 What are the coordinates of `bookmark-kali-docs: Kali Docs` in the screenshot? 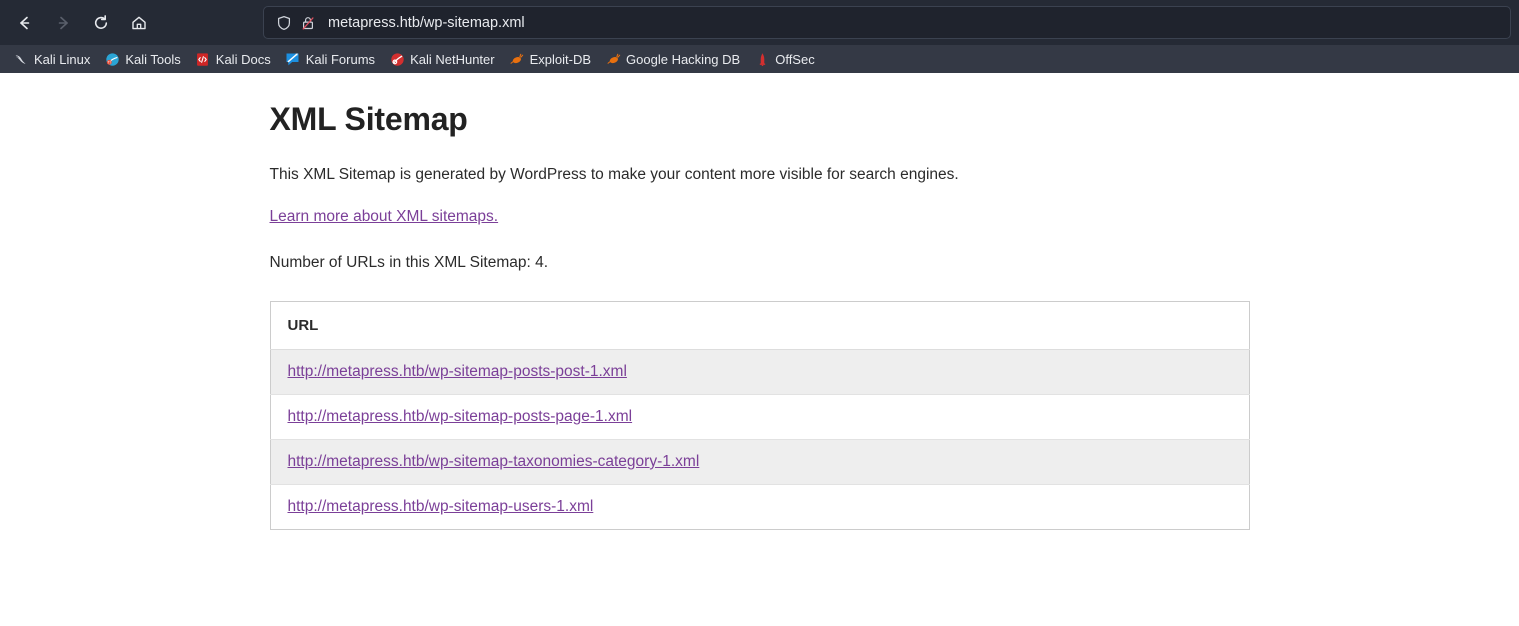 It's located at (233, 59).